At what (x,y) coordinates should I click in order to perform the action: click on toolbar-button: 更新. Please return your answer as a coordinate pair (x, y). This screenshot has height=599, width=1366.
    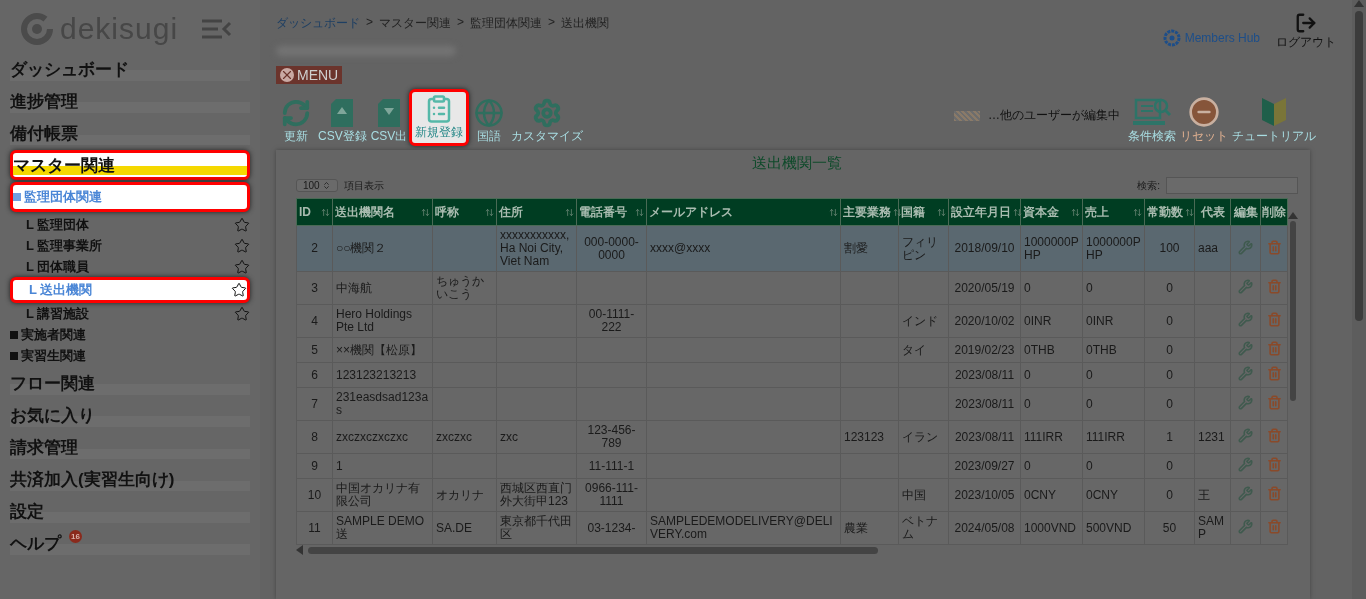
    Looking at the image, I should click on (296, 121).